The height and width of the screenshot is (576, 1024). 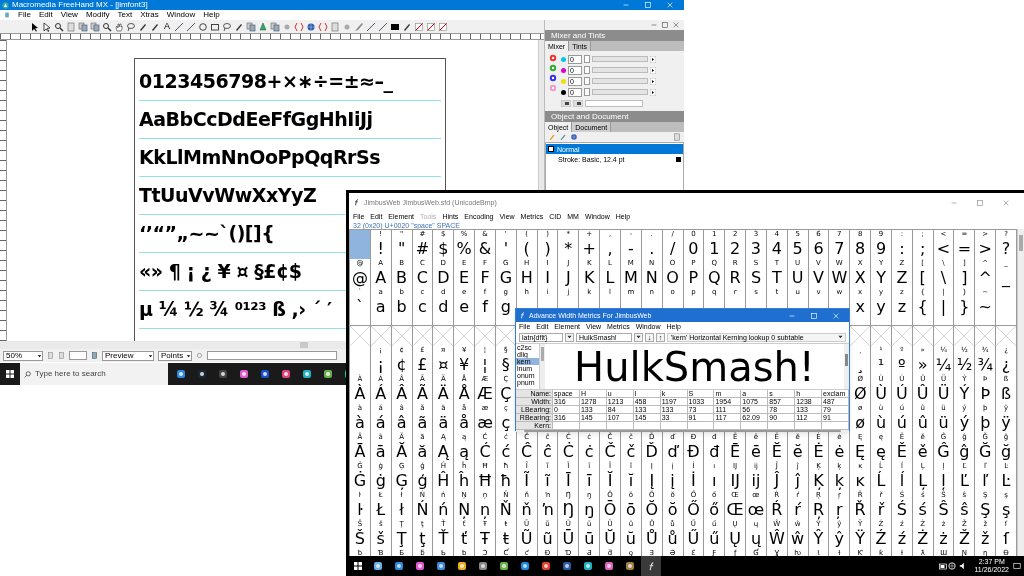 What do you see at coordinates (260, 157) in the screenshot?
I see `sample-text: KkLlMmNnOoPpQqRrSs` at bounding box center [260, 157].